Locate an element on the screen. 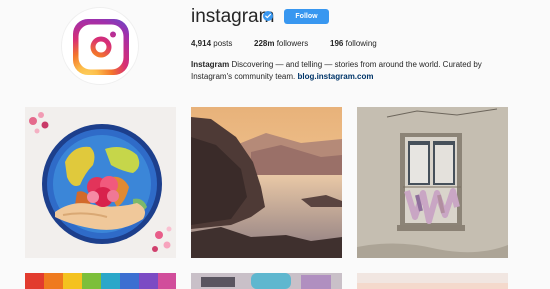 Image resolution: width=550 pixels, height=289 pixels. profile-username: instagram is located at coordinates (233, 16).